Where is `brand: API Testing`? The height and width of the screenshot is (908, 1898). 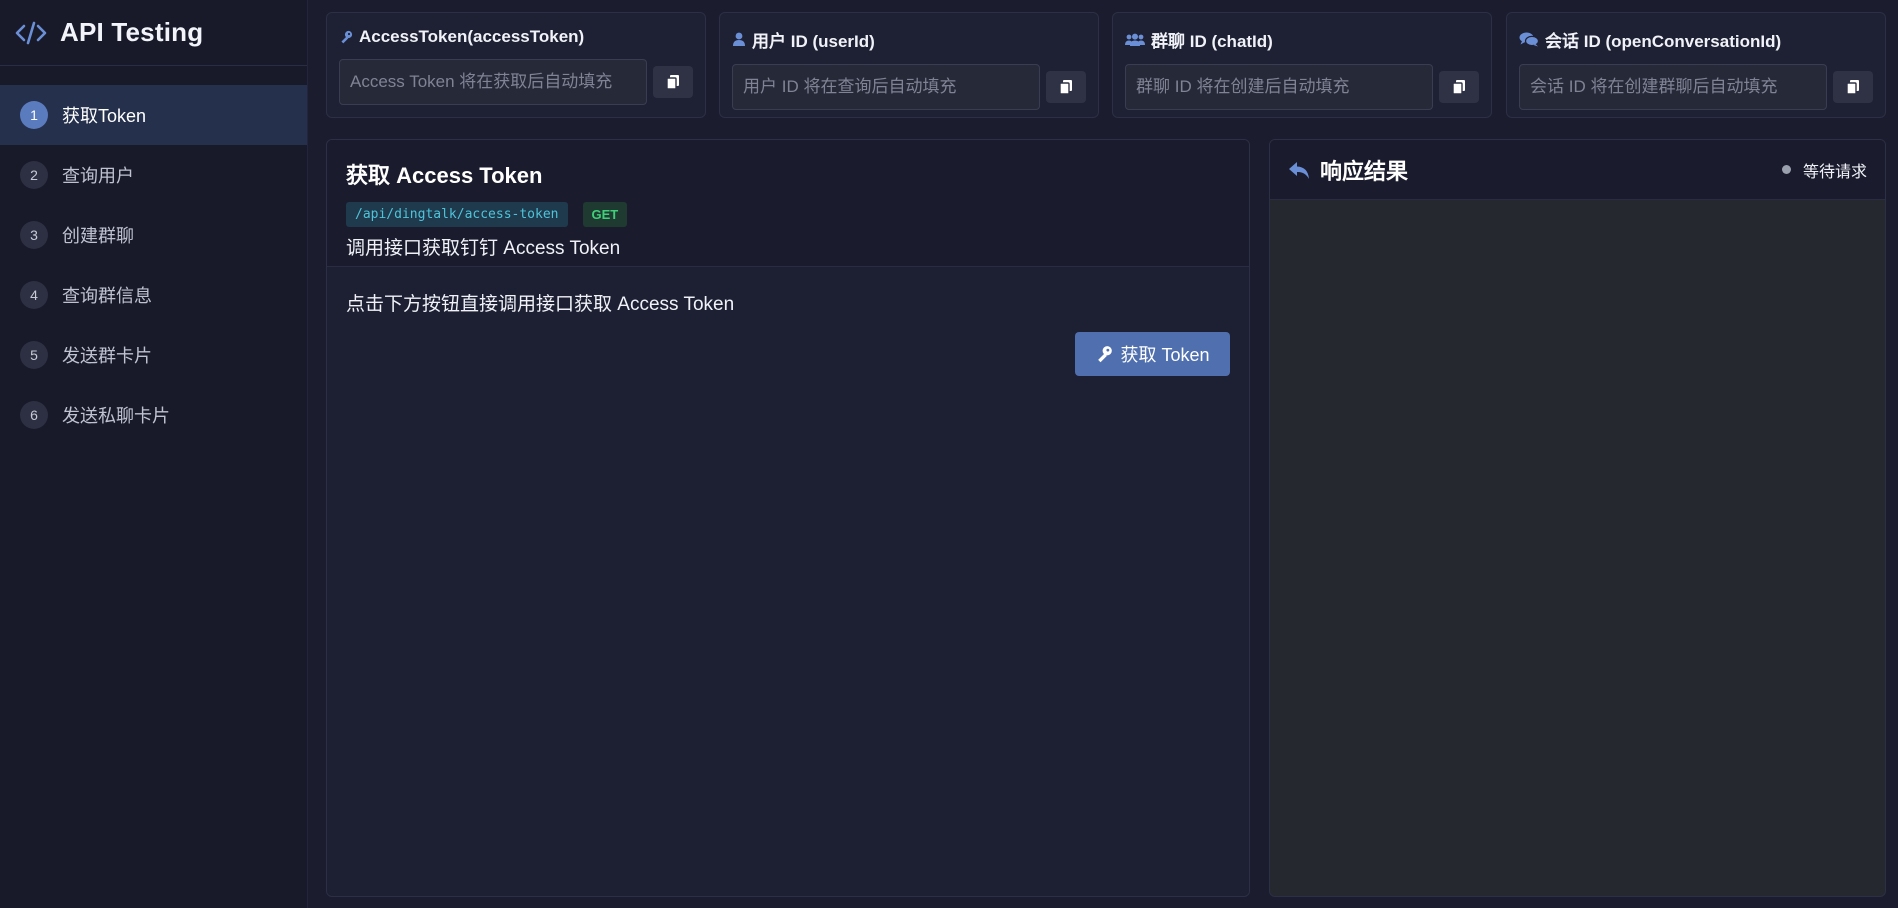
brand: API Testing is located at coordinates (153, 33).